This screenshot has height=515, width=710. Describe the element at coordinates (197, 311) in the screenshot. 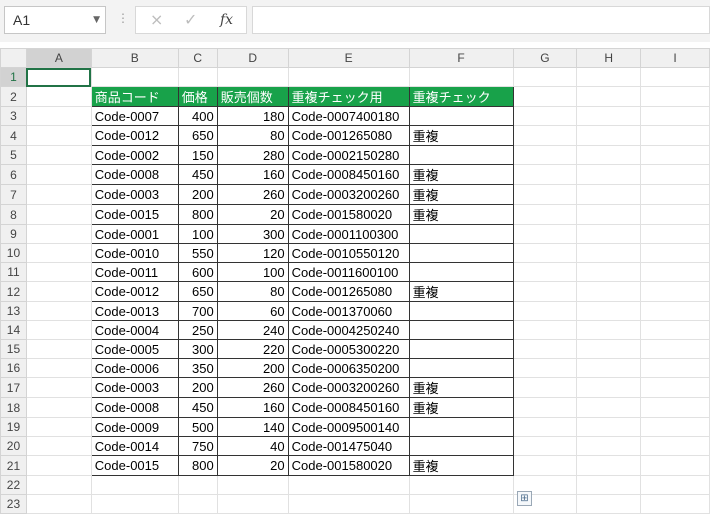

I see `table-cell: 700` at that location.